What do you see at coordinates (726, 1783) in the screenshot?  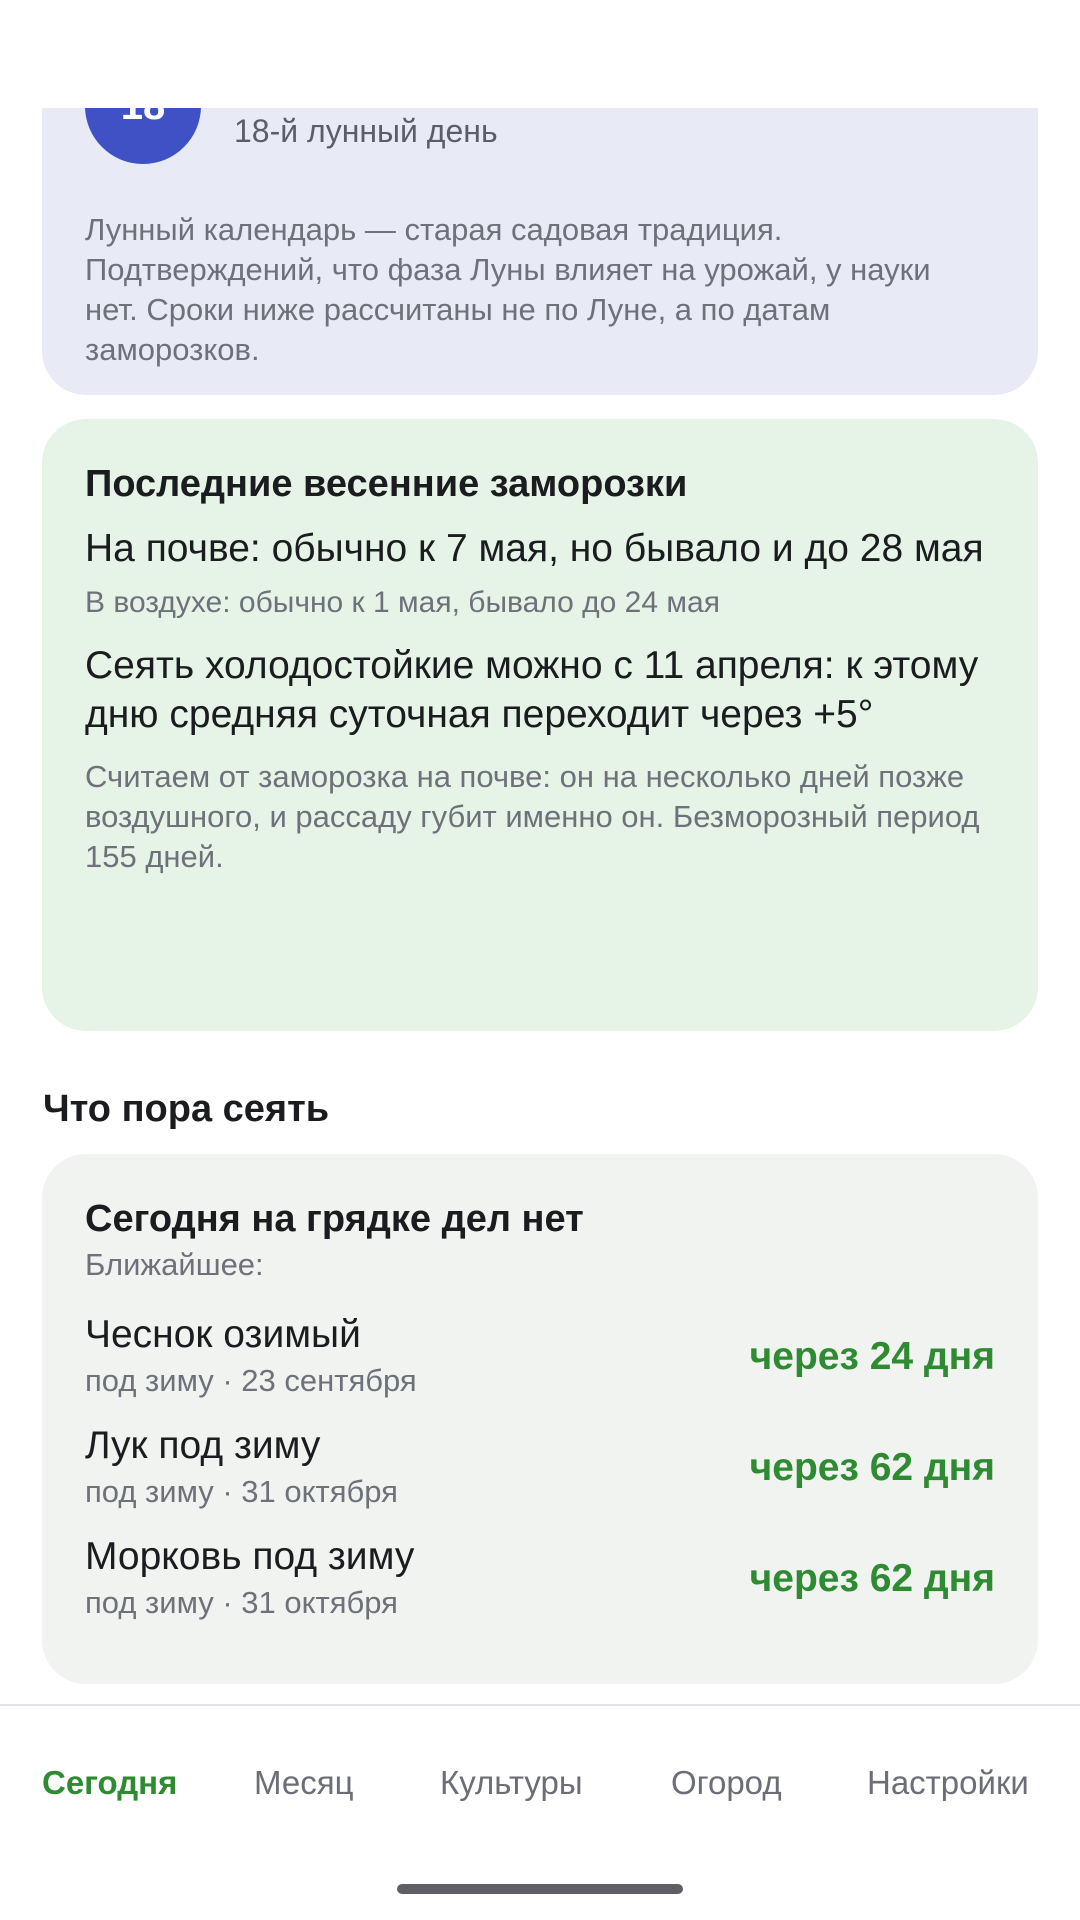 I see `nav-tab-garden: Огород` at bounding box center [726, 1783].